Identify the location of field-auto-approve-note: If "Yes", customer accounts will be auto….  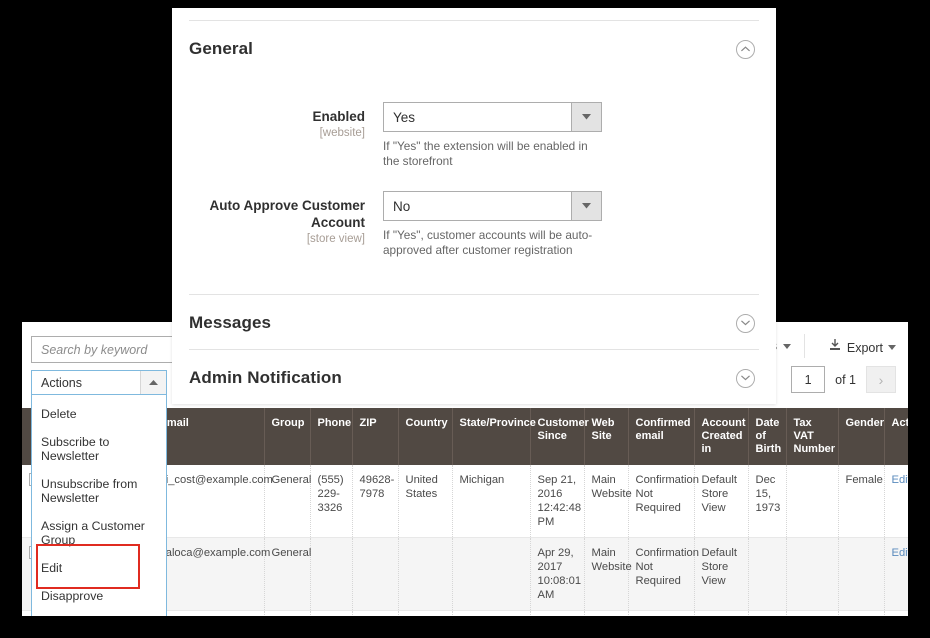
(488, 242).